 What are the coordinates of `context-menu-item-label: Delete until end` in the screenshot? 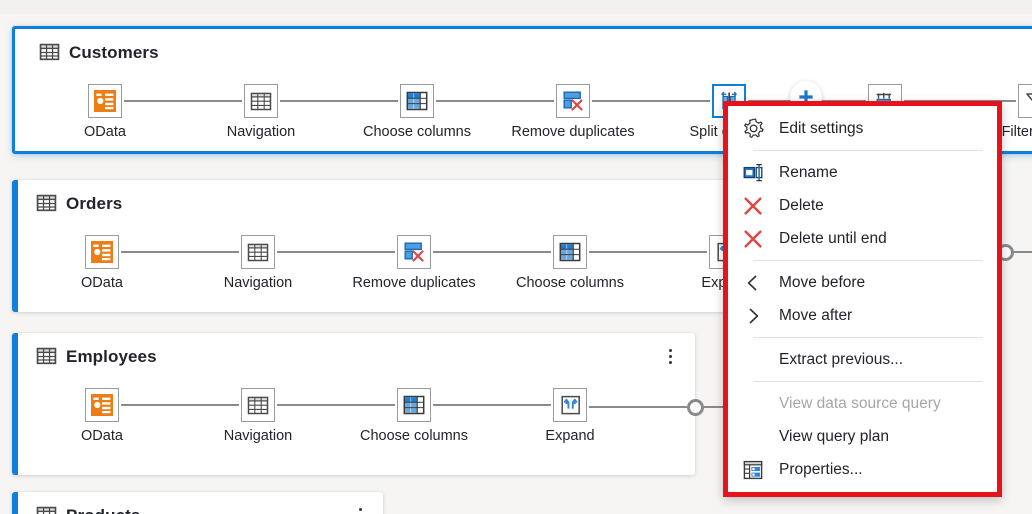 It's located at (833, 238).